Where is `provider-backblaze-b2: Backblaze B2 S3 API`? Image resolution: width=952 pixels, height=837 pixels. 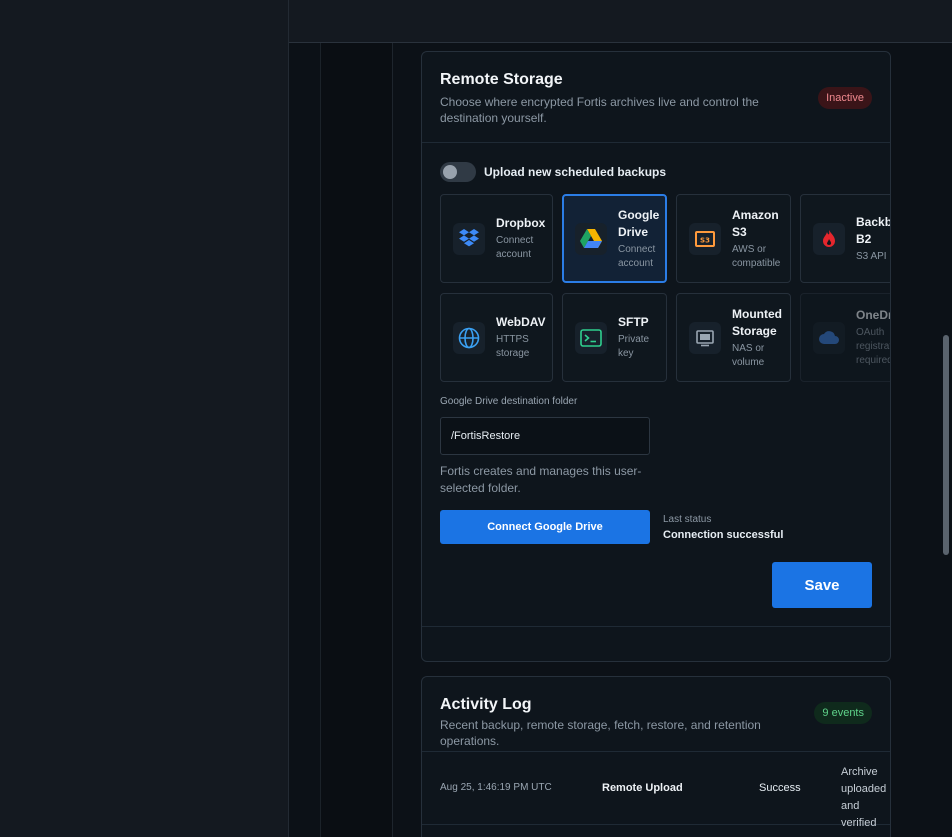
provider-backblaze-b2: Backblaze B2 S3 API is located at coordinates (845, 238).